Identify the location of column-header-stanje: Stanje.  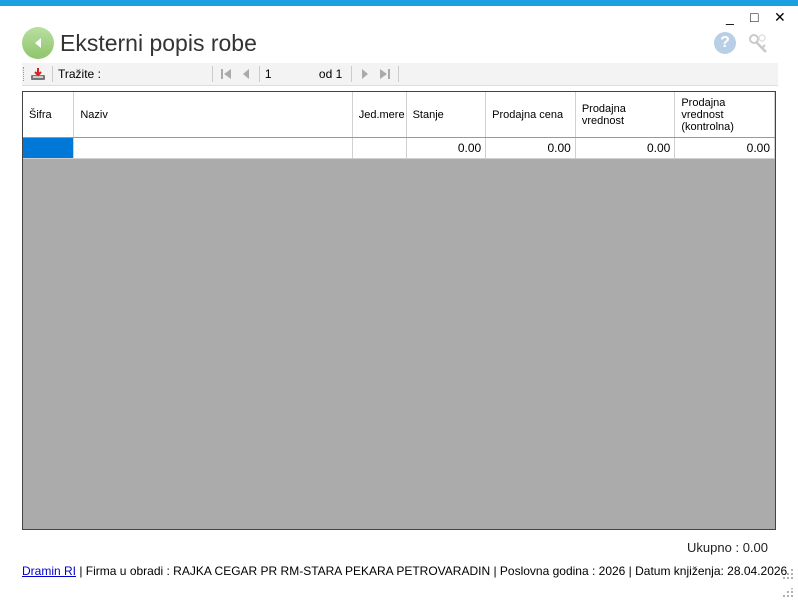
(446, 115).